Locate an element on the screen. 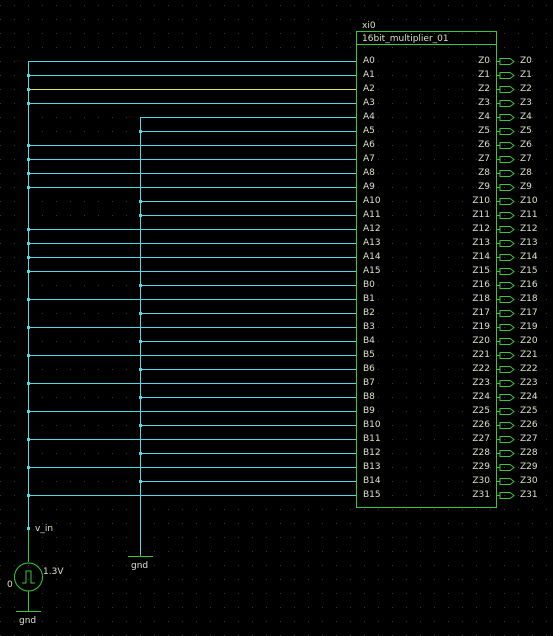  output-net-label: Z12 is located at coordinates (529, 229).